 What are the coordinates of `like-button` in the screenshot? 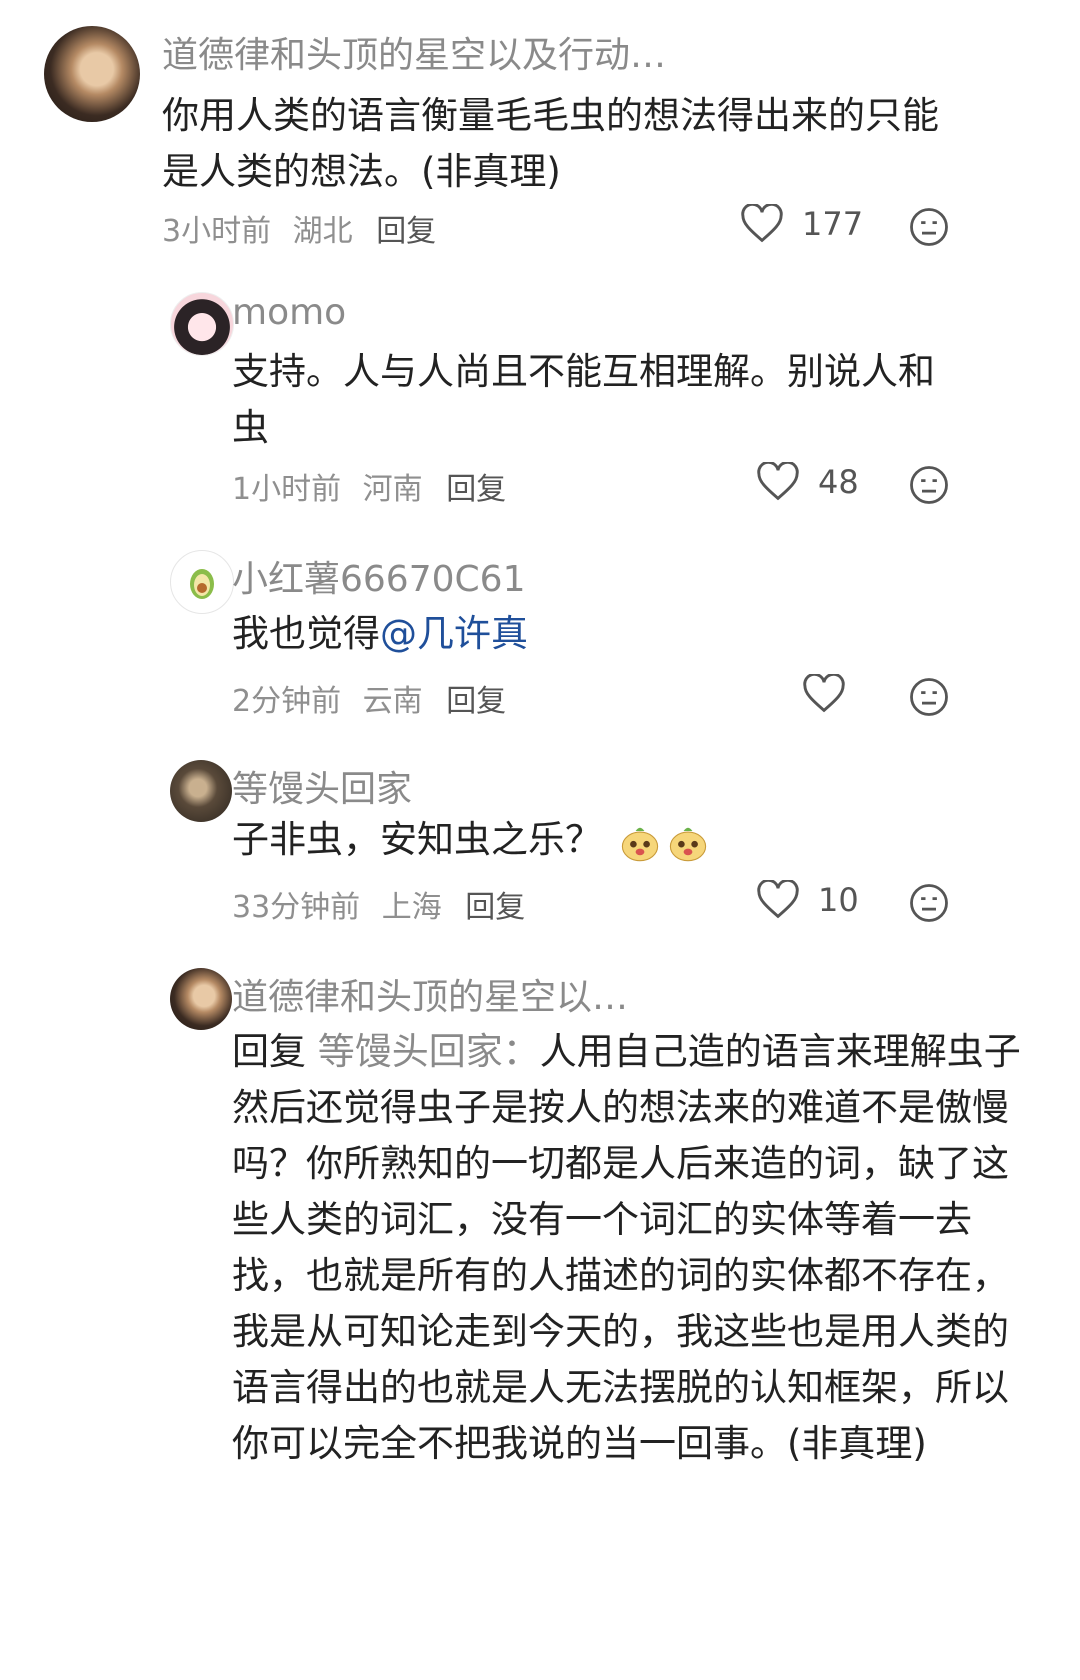 It's located at (824, 694).